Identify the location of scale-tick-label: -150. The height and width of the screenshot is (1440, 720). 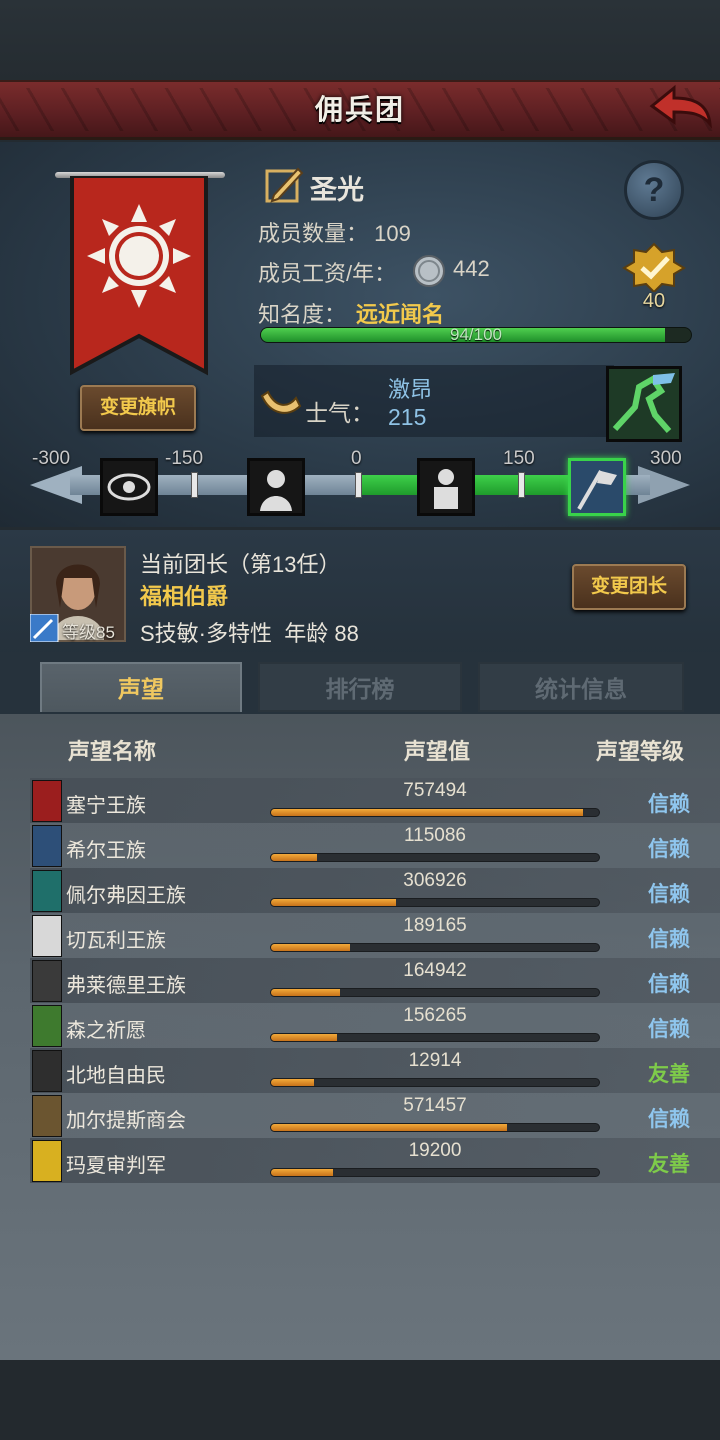
(184, 458).